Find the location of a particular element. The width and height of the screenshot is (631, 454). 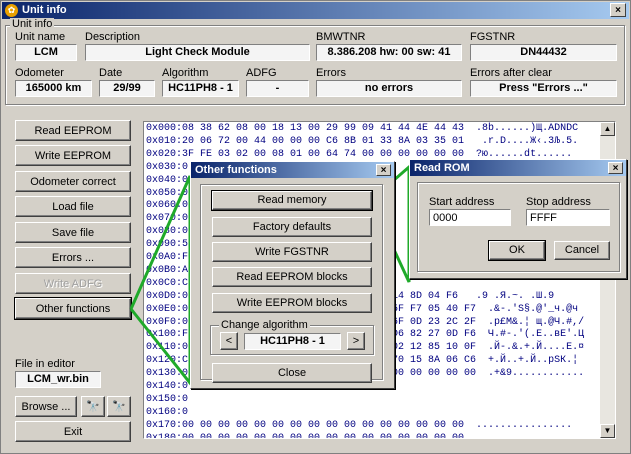

cancel-button: Cancel is located at coordinates (582, 250).